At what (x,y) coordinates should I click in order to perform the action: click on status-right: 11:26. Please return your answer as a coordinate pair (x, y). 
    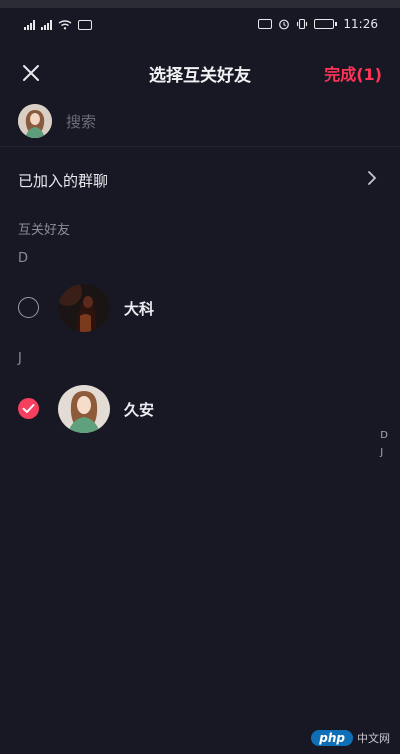
    Looking at the image, I should click on (318, 24).